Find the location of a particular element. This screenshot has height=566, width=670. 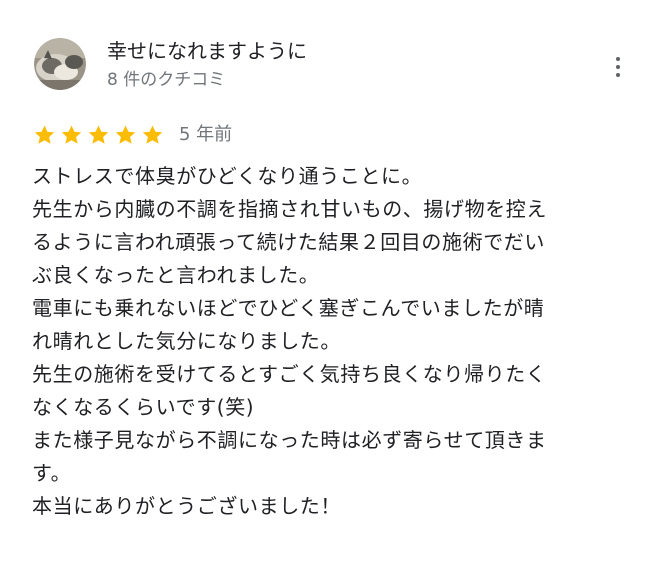

rating-row: 5 年前 is located at coordinates (132, 135).